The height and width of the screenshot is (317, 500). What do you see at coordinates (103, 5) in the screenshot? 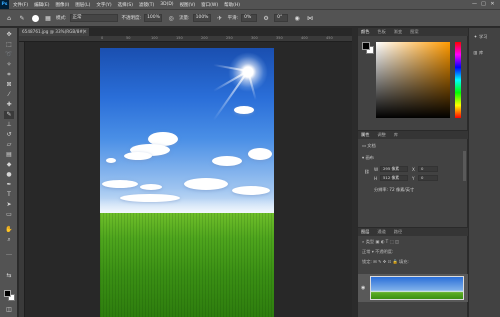
I see `menu-type: 文字(Y)` at bounding box center [103, 5].